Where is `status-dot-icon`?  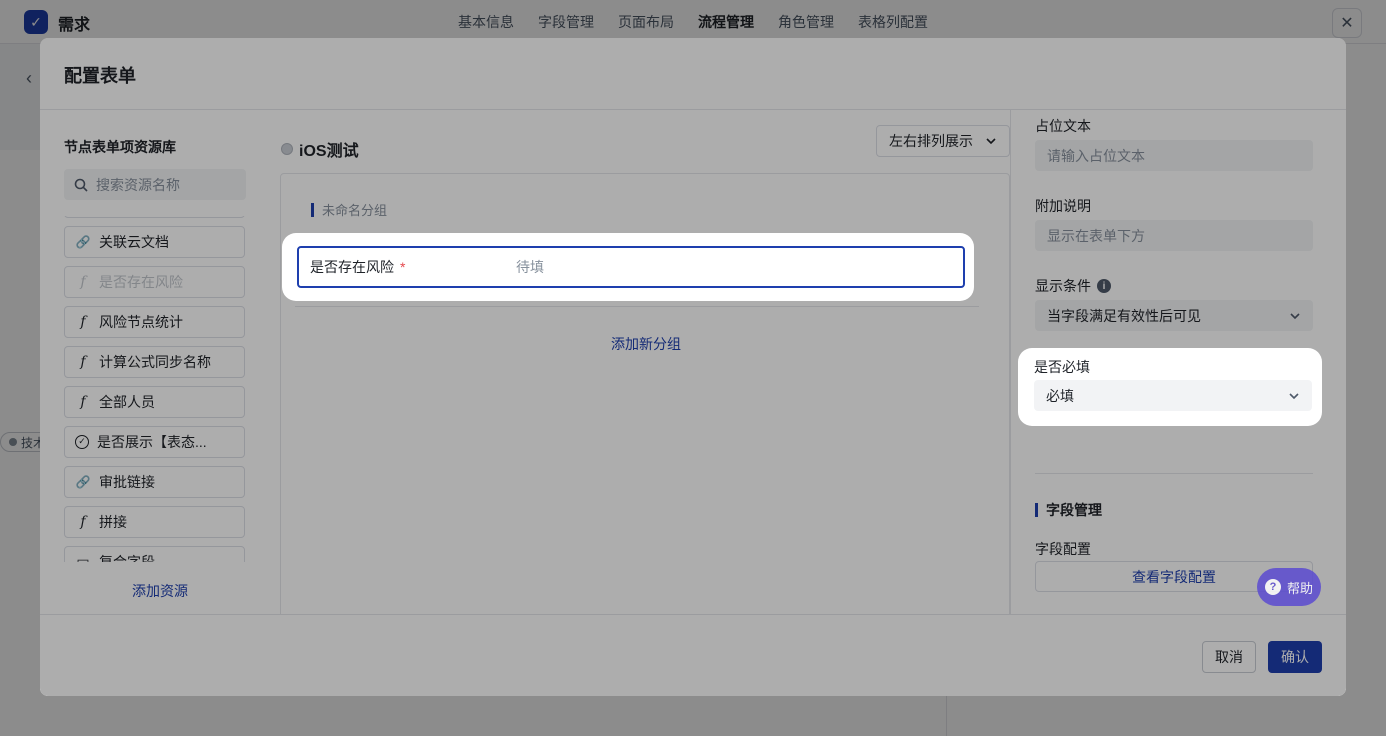
status-dot-icon is located at coordinates (287, 149).